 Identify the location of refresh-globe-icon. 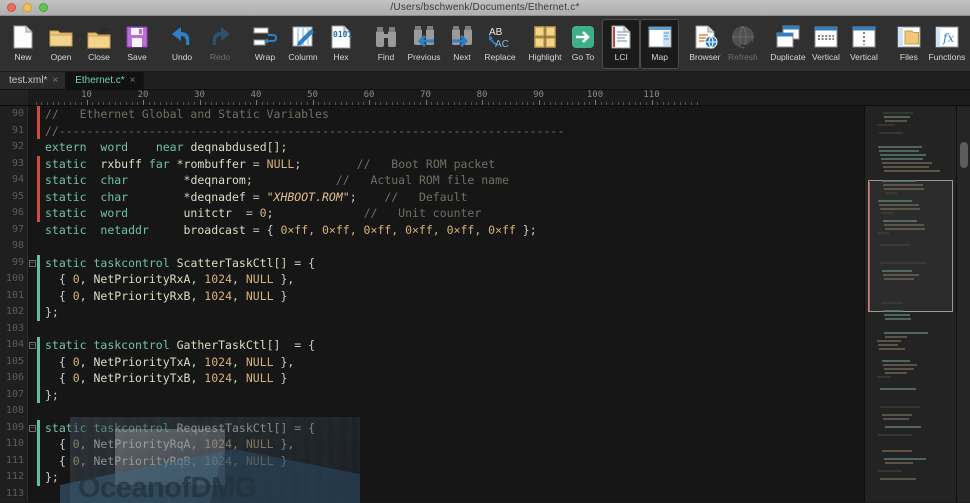
(742, 36).